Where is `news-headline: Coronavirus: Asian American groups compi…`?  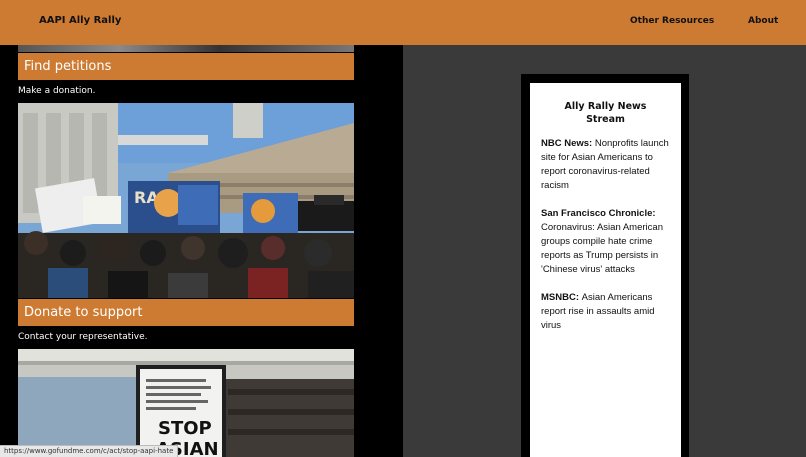 news-headline: Coronavirus: Asian American groups compi… is located at coordinates (602, 248).